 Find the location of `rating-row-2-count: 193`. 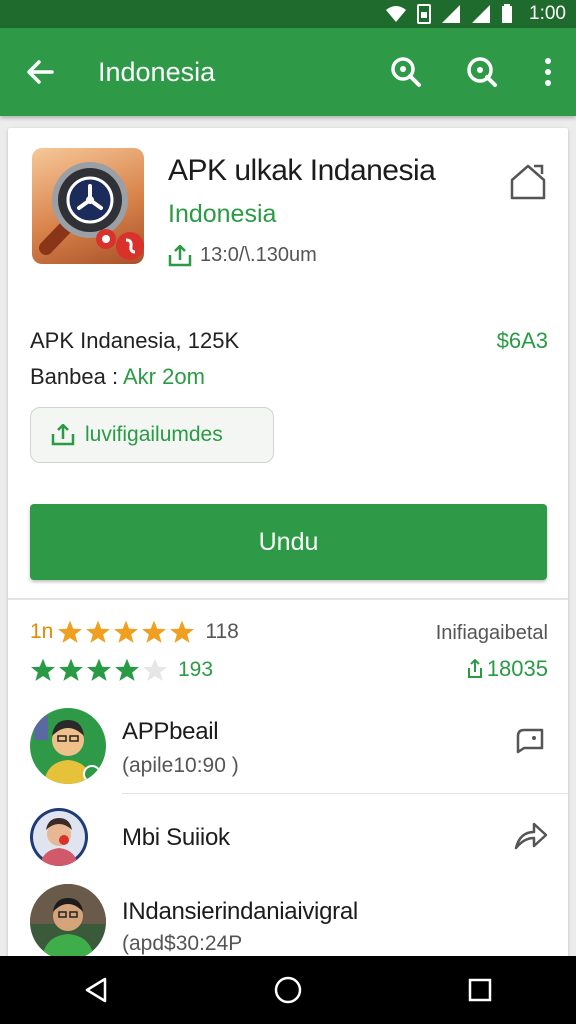

rating-row-2-count: 193 is located at coordinates (196, 669).